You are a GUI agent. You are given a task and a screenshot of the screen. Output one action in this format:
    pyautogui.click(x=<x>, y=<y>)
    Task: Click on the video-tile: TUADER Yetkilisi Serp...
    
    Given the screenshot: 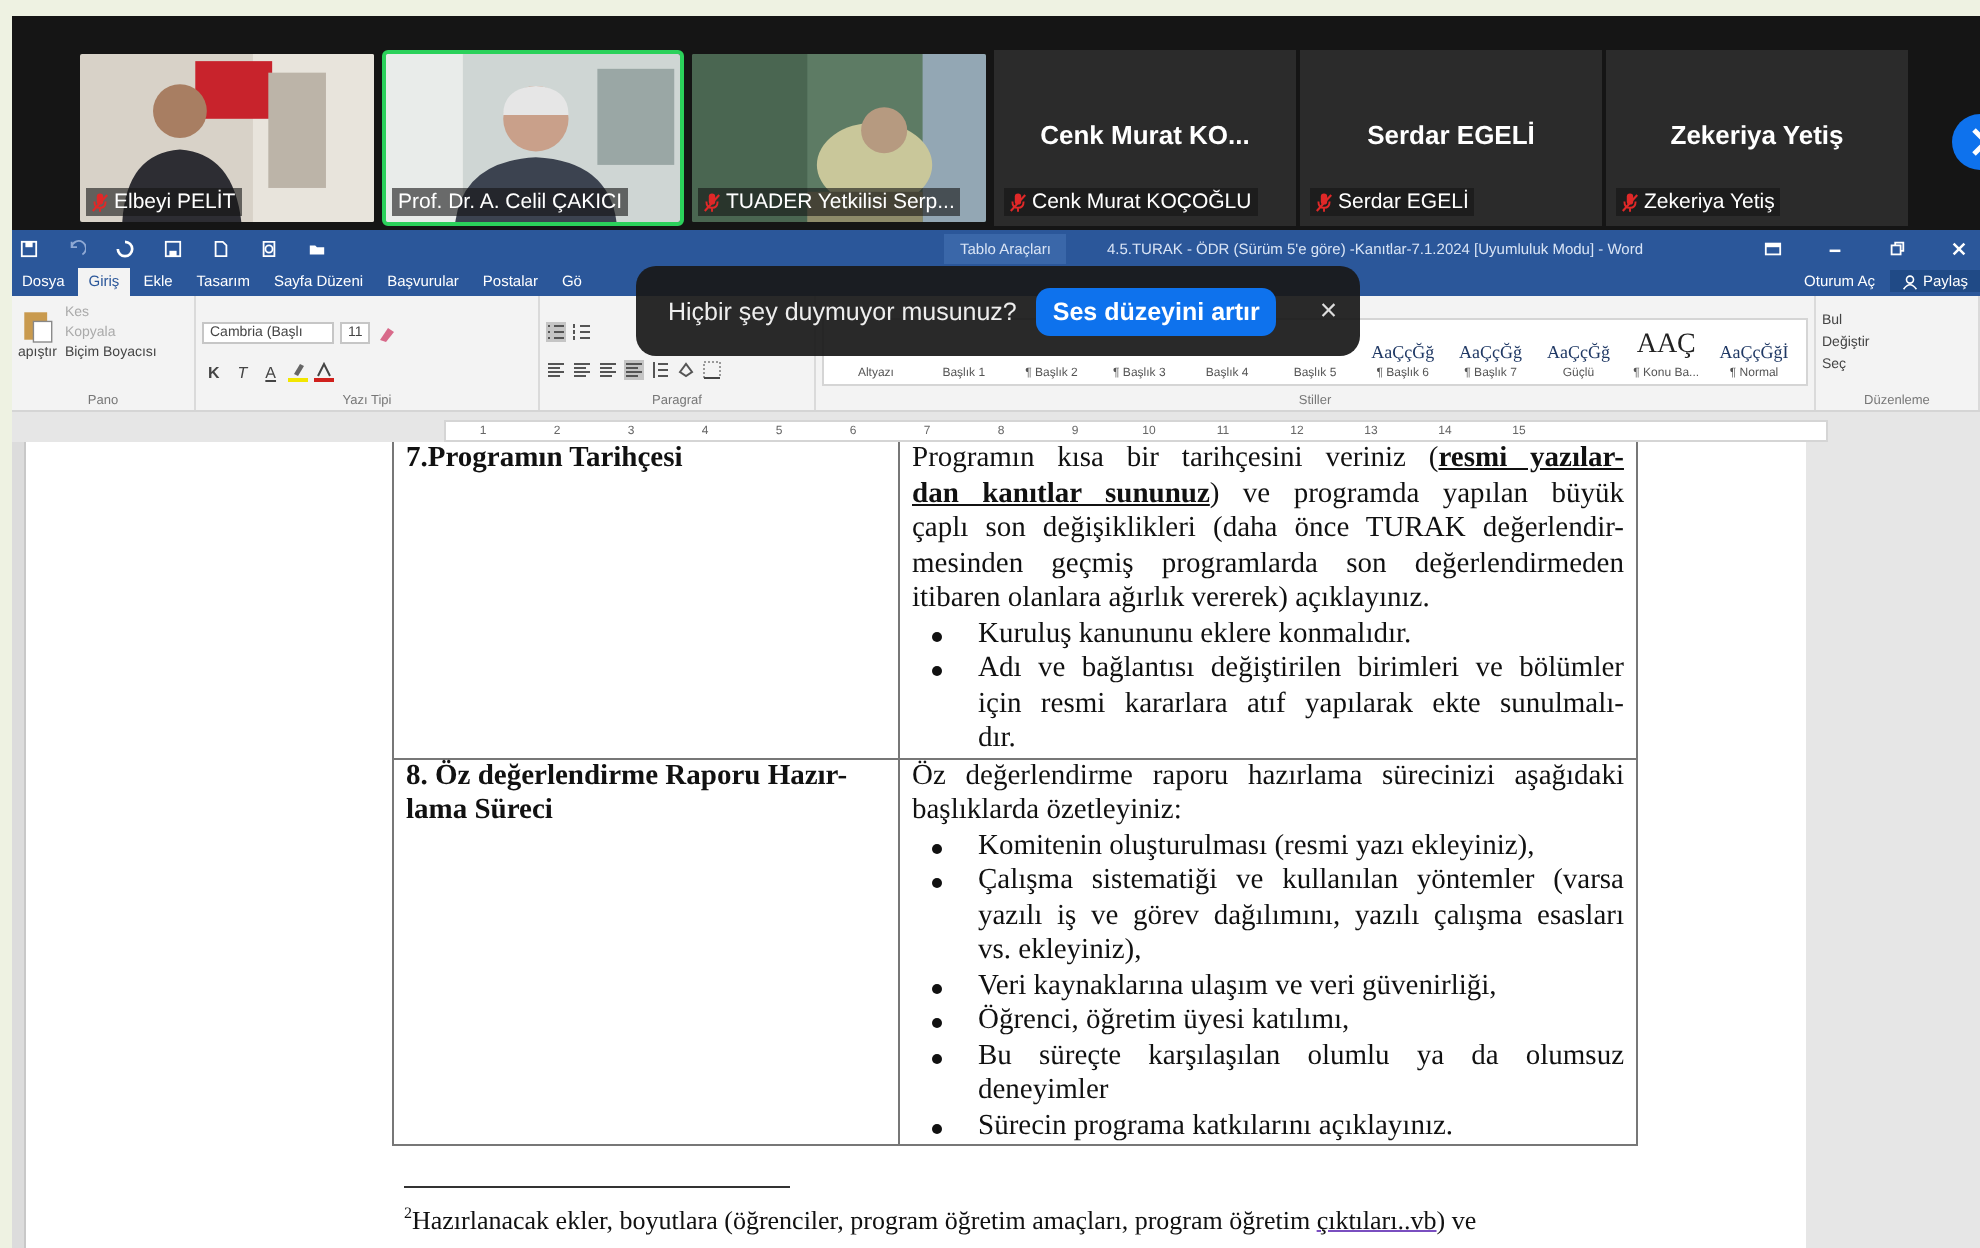 What is the action you would take?
    pyautogui.click(x=839, y=138)
    